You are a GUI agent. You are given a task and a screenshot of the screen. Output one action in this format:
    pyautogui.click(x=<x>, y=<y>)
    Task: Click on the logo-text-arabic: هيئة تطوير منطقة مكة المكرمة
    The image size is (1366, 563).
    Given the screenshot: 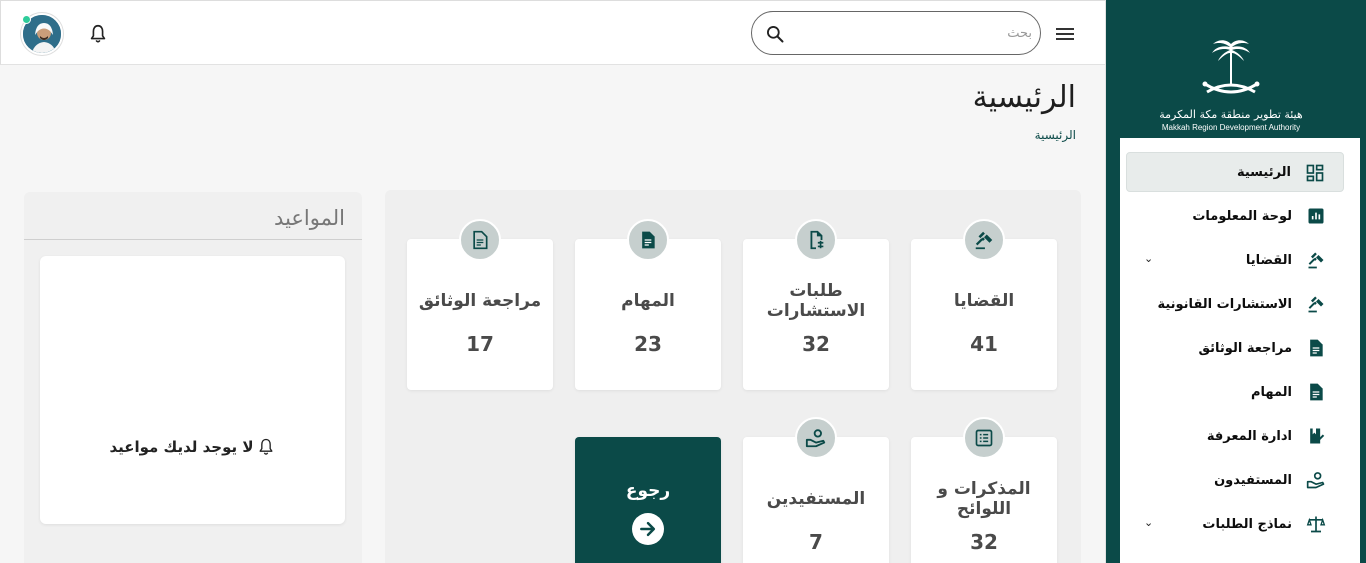 What is the action you would take?
    pyautogui.click(x=1231, y=114)
    